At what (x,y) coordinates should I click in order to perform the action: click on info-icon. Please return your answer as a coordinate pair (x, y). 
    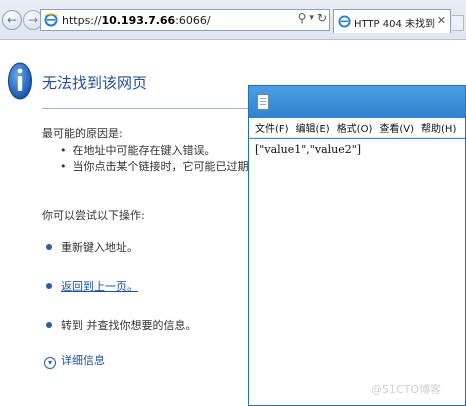
    Looking at the image, I should click on (20, 81).